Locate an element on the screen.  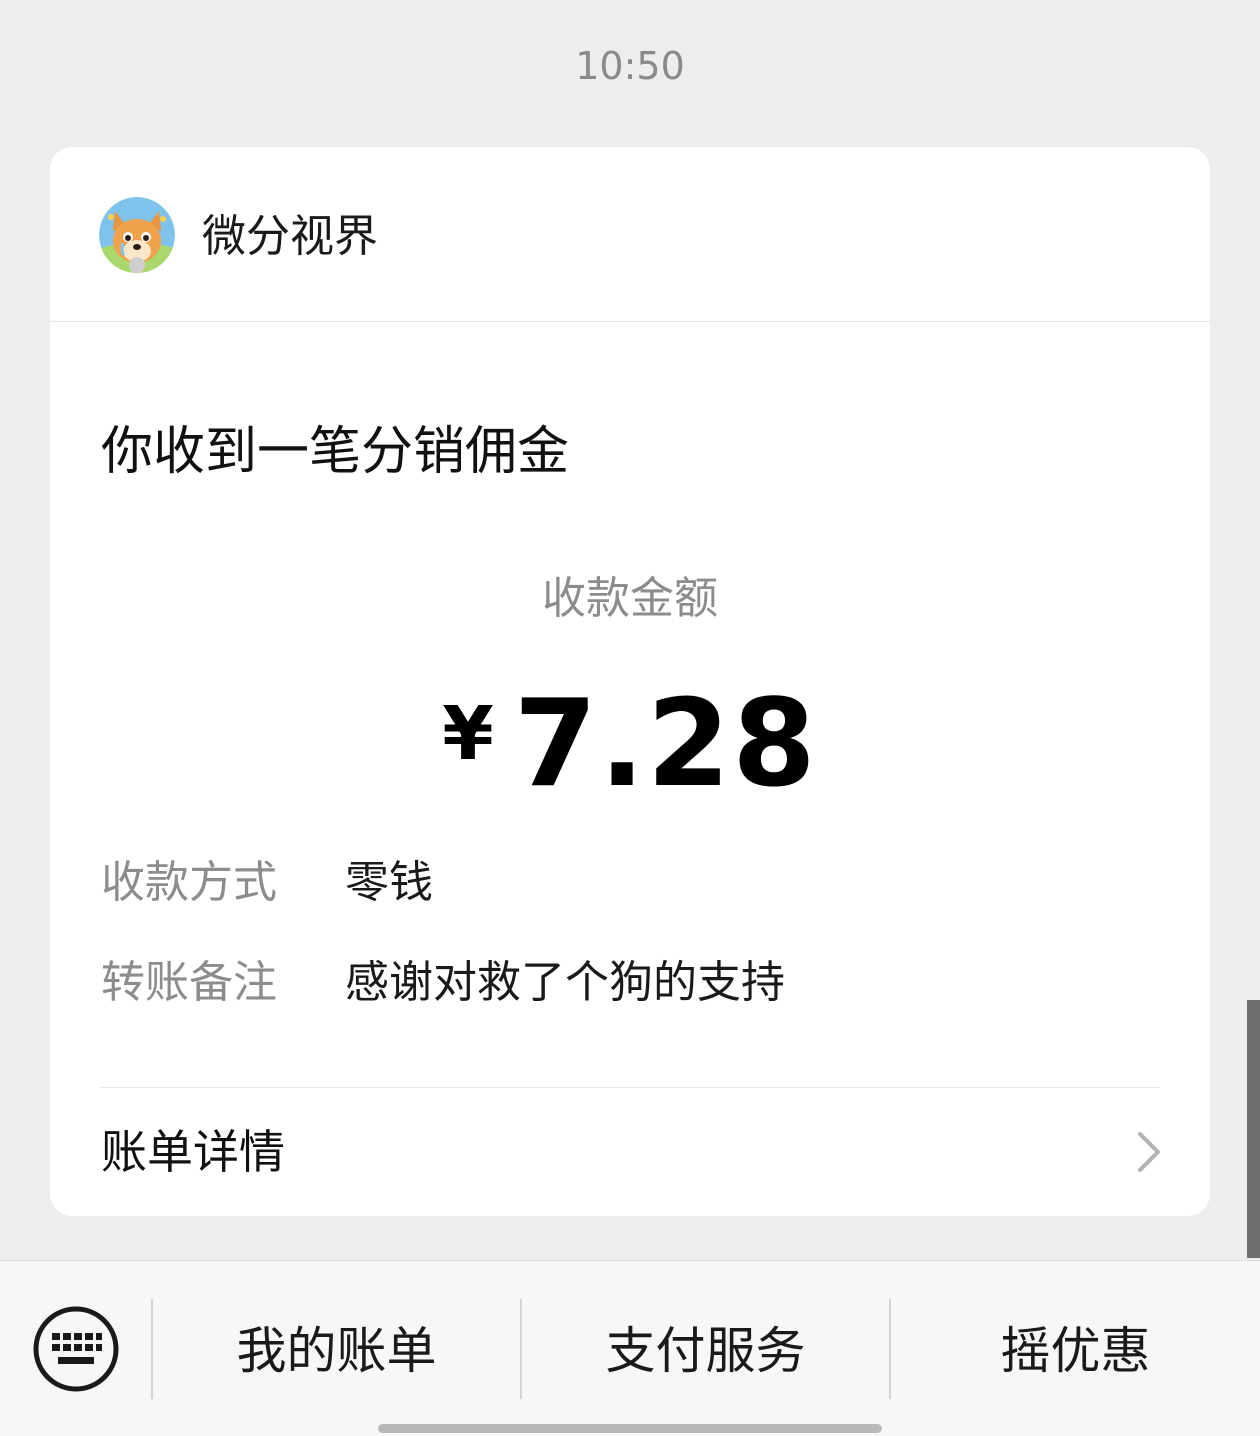
scrollbar is located at coordinates (1253, 1129).